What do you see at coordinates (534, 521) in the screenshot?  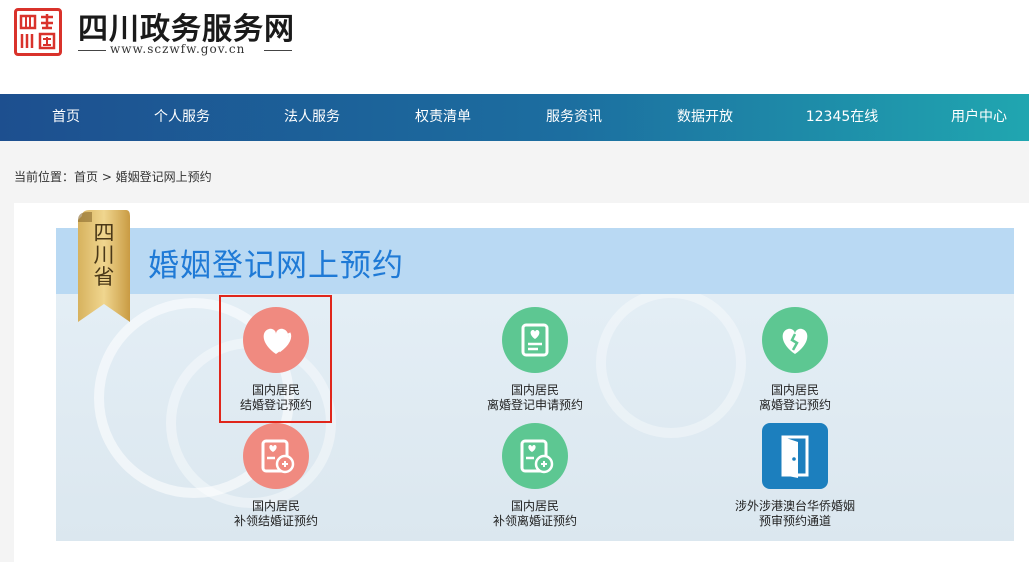 I see `service-line2: 补领离婚证预约` at bounding box center [534, 521].